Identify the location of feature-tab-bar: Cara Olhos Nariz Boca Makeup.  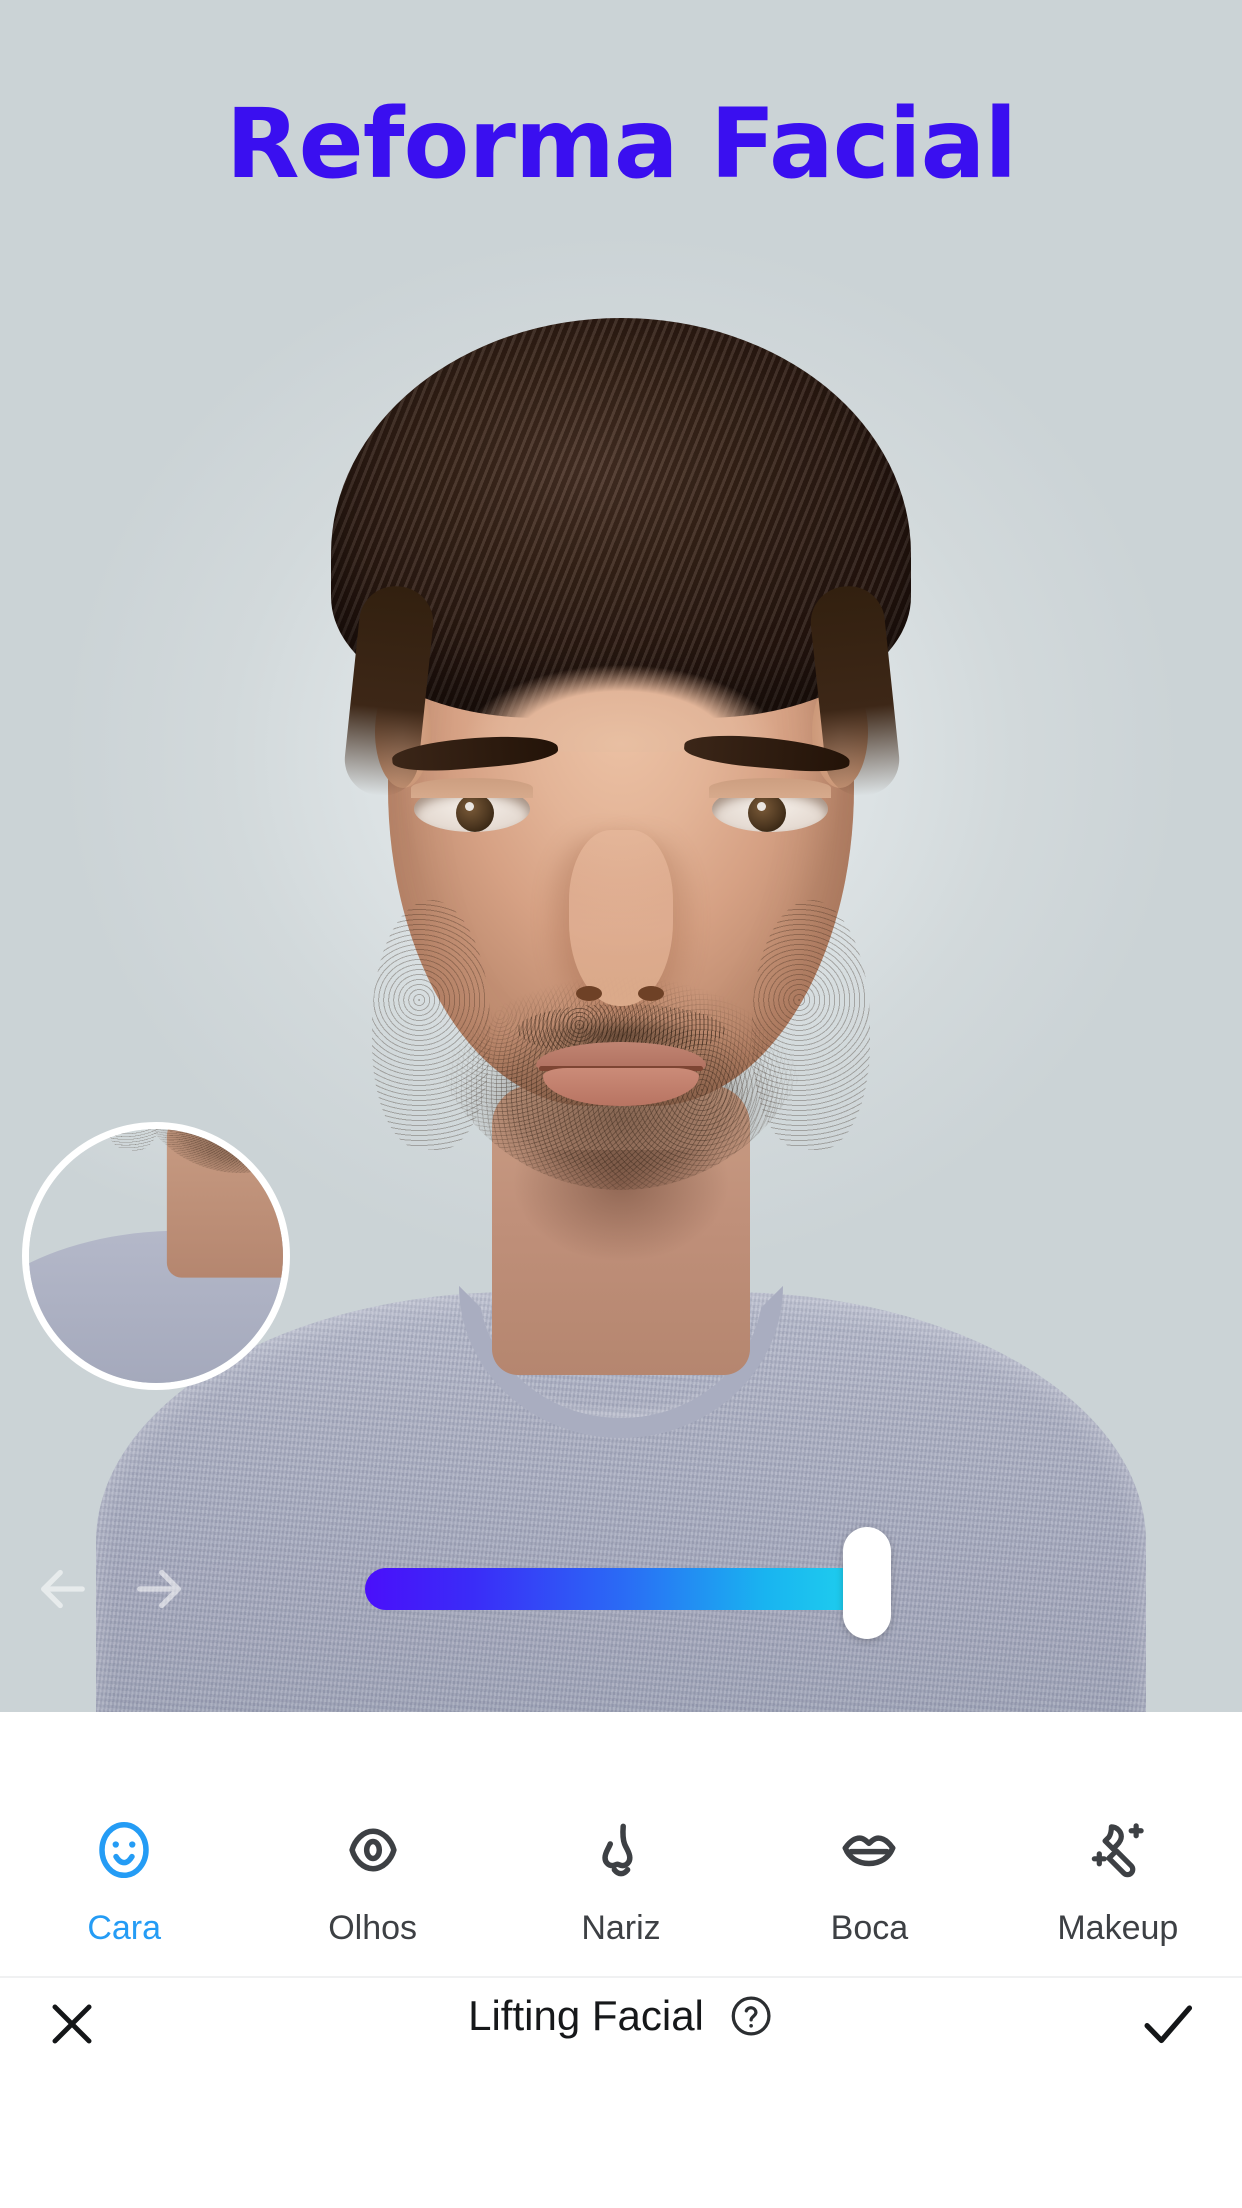
(621, 1844).